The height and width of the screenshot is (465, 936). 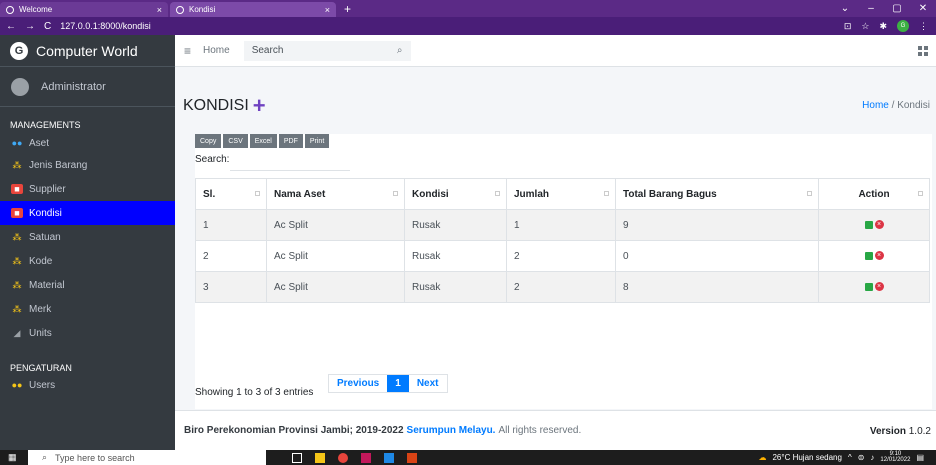 I want to click on page-button-1: 1, so click(x=398, y=383).